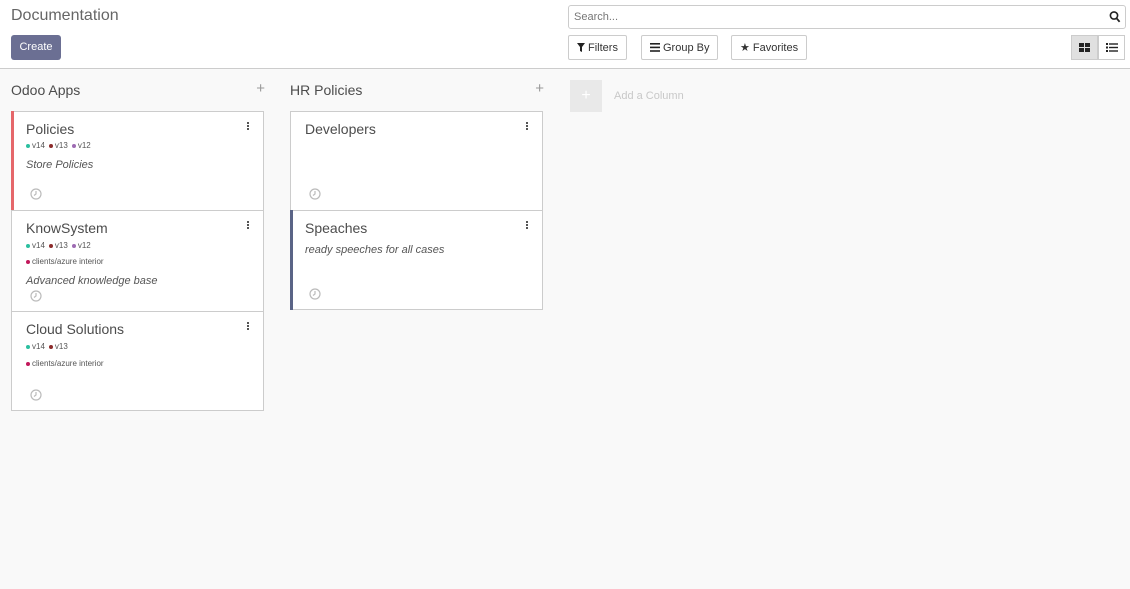 The width and height of the screenshot is (1130, 589). What do you see at coordinates (417, 90) in the screenshot?
I see `column-header: HR Policies +` at bounding box center [417, 90].